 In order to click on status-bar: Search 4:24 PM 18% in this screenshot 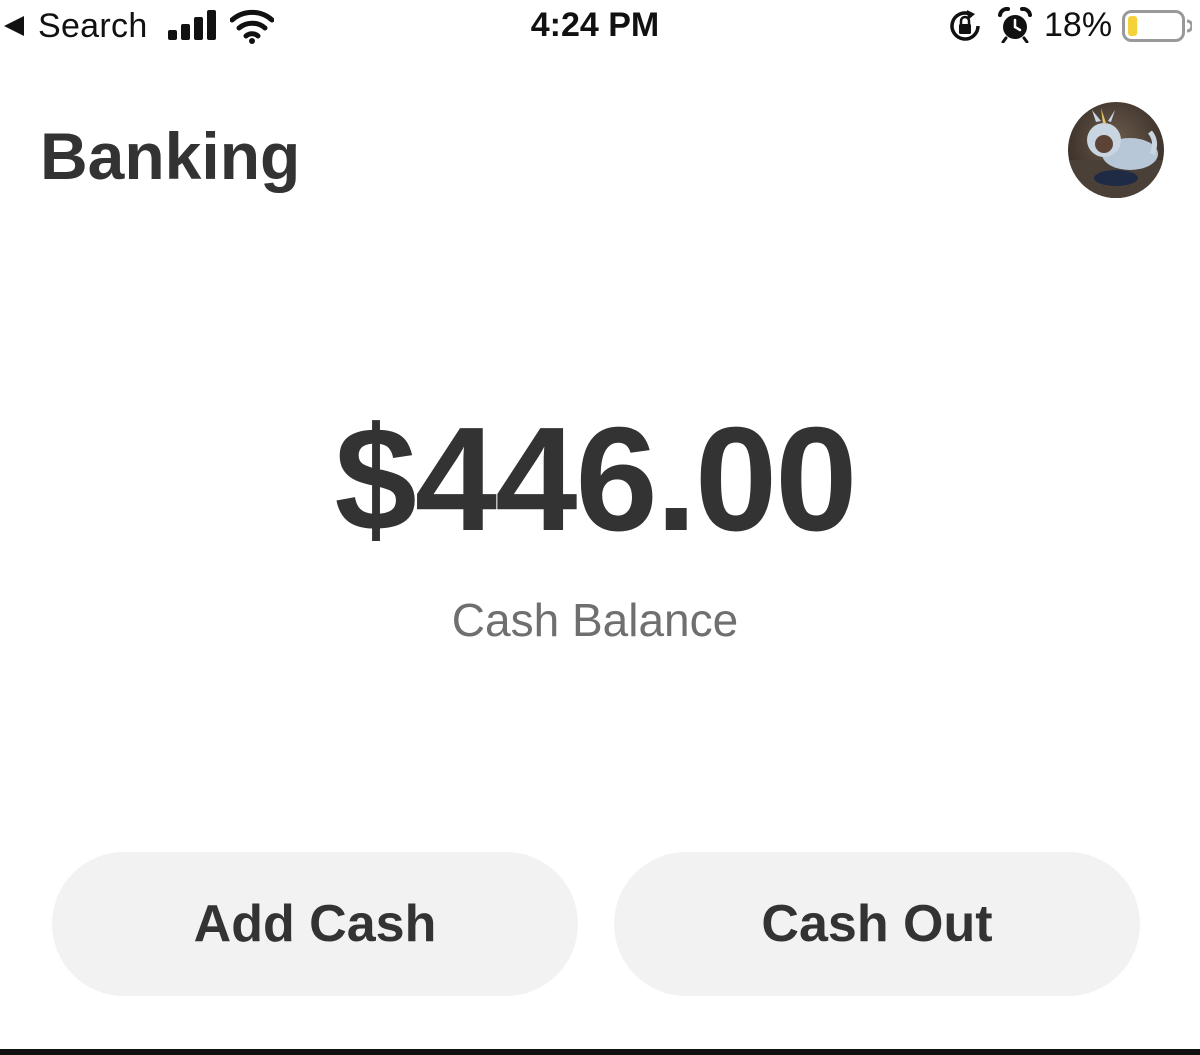, I will do `click(600, 27)`.